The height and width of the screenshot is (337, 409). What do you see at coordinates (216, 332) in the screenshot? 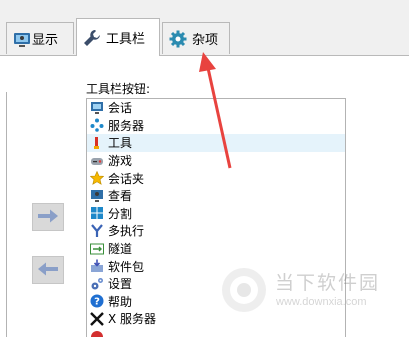
I see `list-item-partial` at bounding box center [216, 332].